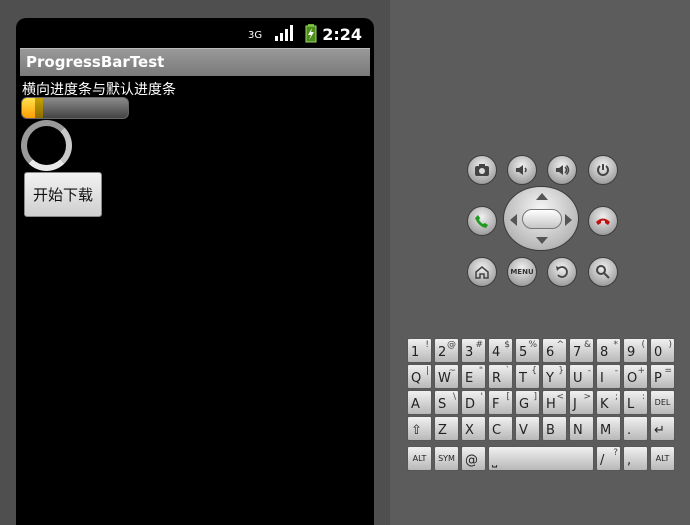  Describe the element at coordinates (662, 350) in the screenshot. I see `key-row1-9: 0)` at that location.